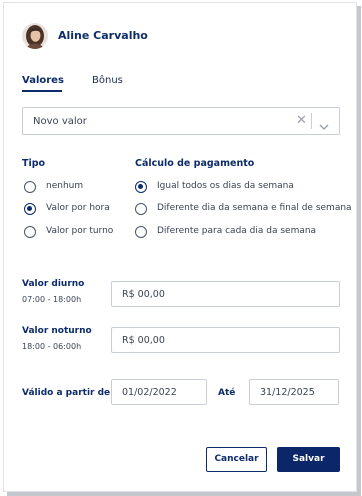 The image size is (362, 496). I want to click on chevron-down-icon, so click(324, 123).